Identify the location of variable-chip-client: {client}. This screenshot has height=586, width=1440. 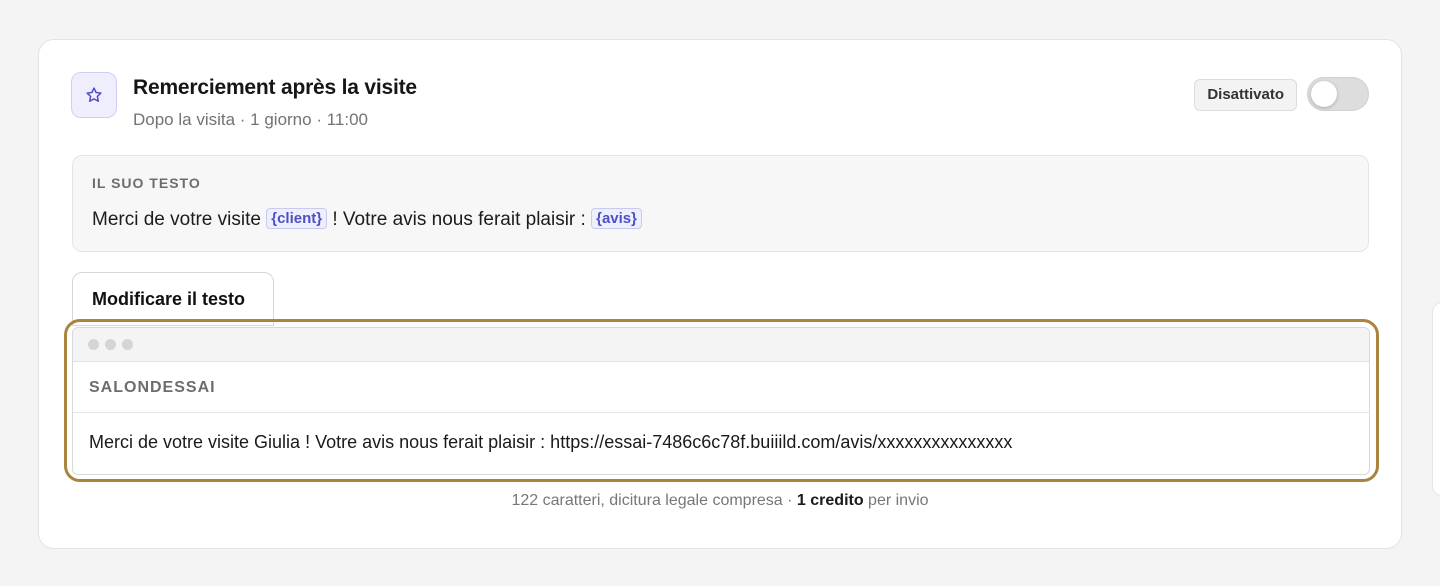
(297, 218).